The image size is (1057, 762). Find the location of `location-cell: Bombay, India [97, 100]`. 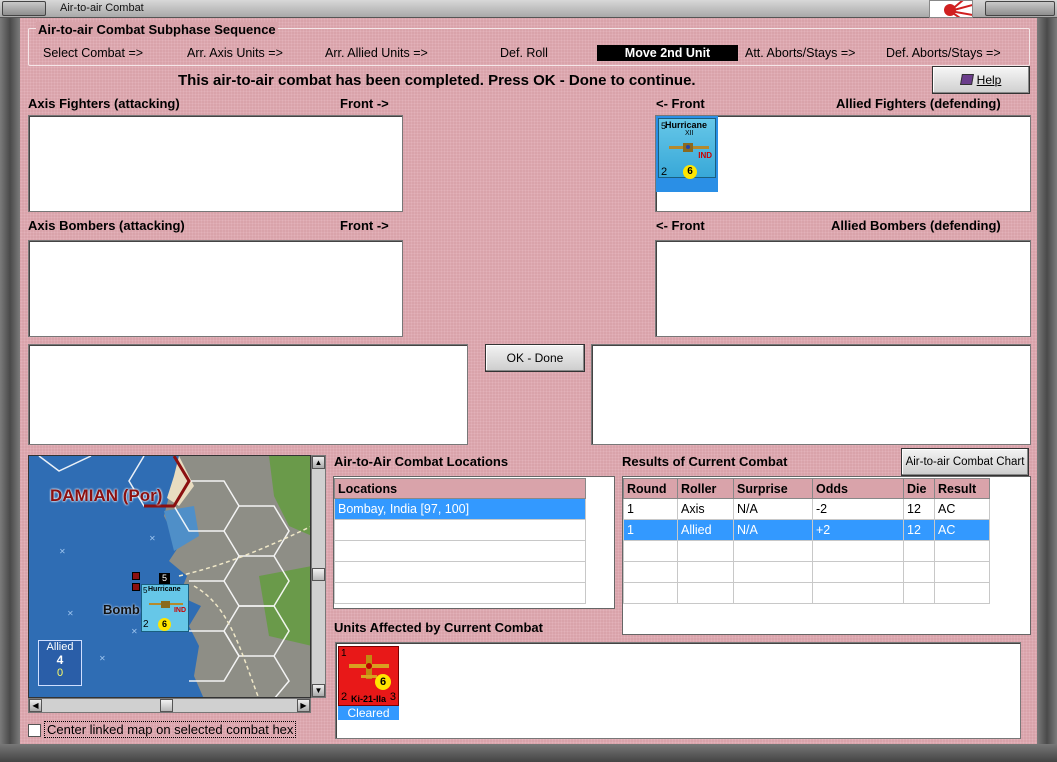

location-cell: Bombay, India [97, 100] is located at coordinates (460, 509).